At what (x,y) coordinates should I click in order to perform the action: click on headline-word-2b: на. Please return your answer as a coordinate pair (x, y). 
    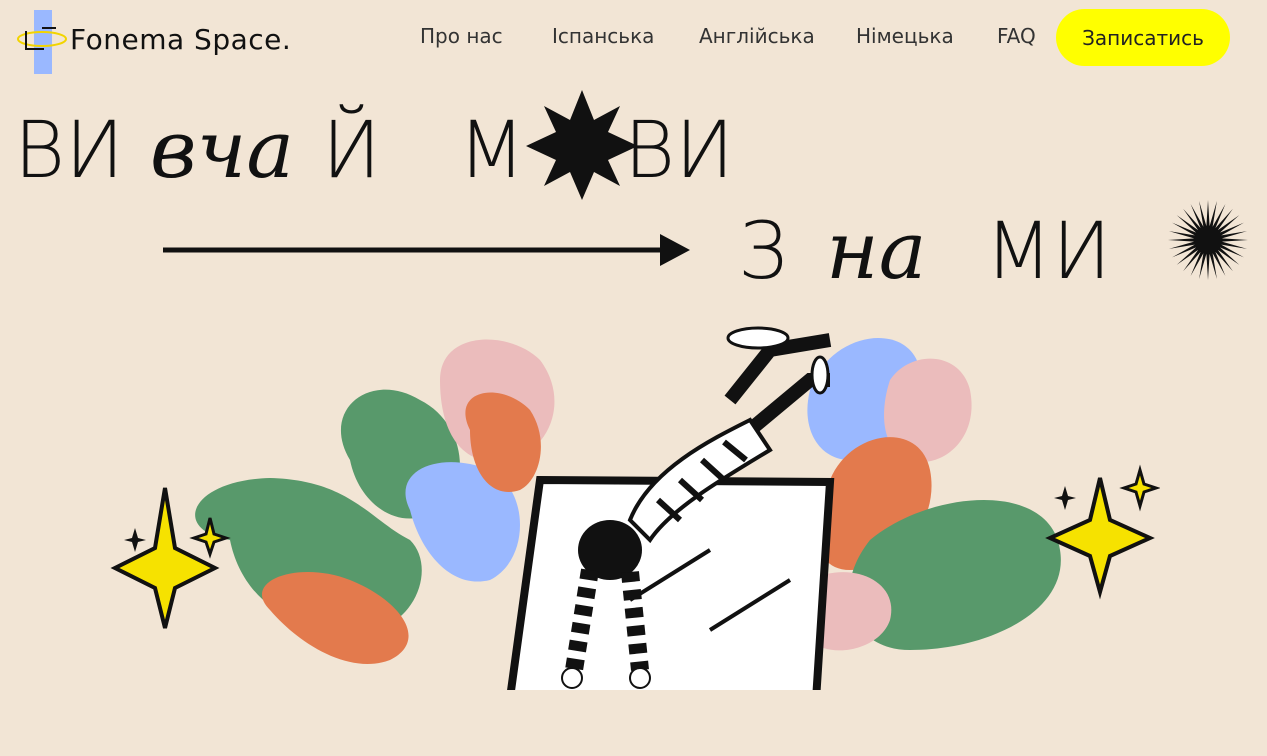
    Looking at the image, I should click on (876, 250).